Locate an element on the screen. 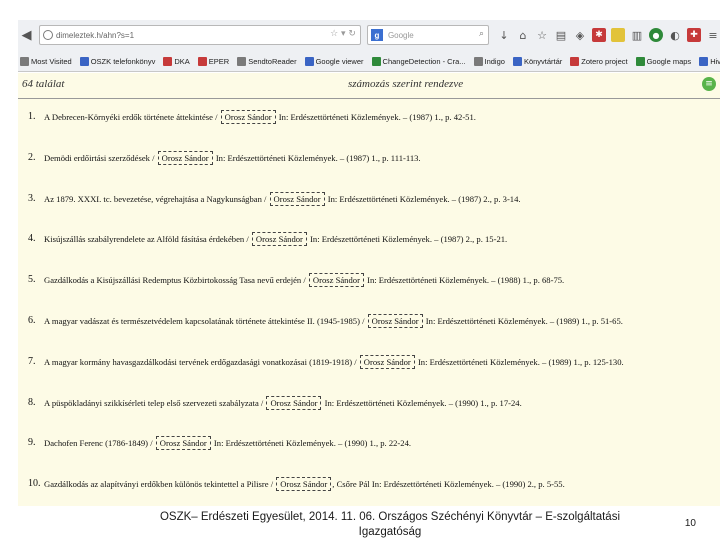 This screenshot has width=720, height=540. result-number: 1. is located at coordinates (32, 116).